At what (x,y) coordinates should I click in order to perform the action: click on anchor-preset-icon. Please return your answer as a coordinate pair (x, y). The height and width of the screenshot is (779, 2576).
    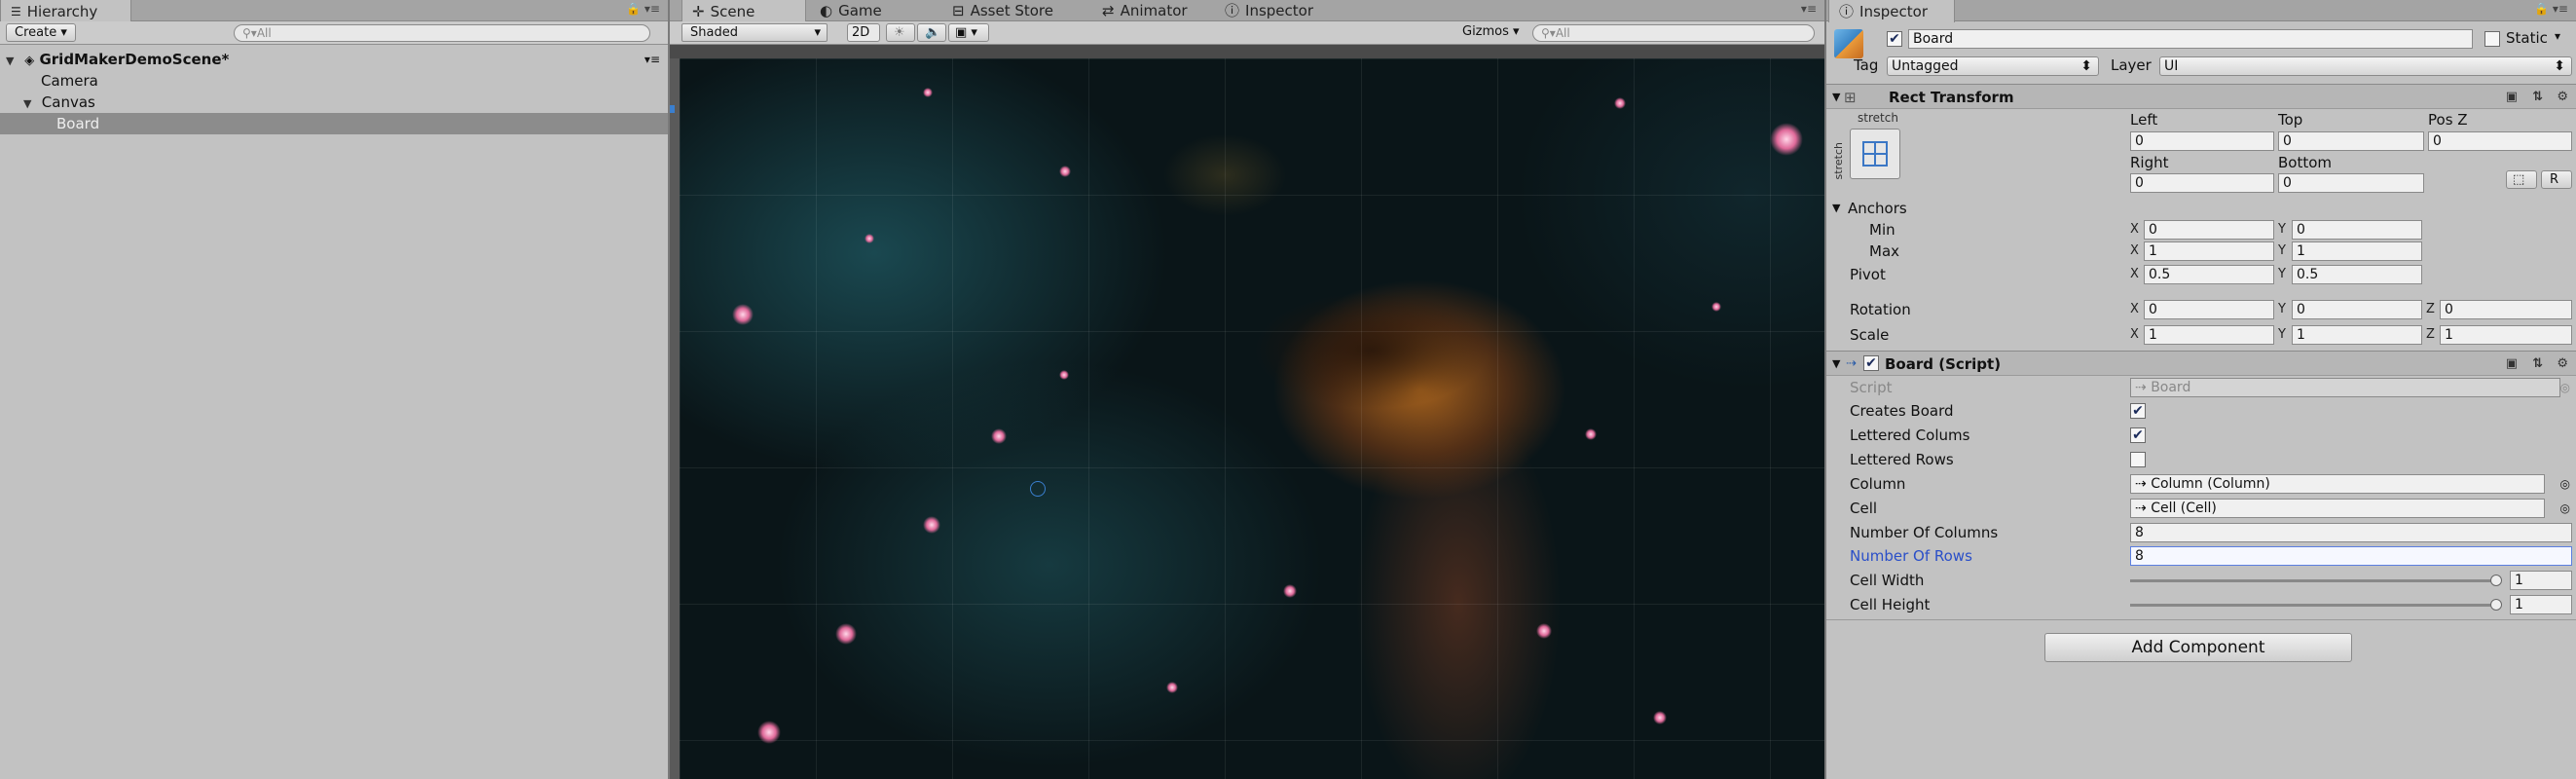
    Looking at the image, I should click on (1875, 154).